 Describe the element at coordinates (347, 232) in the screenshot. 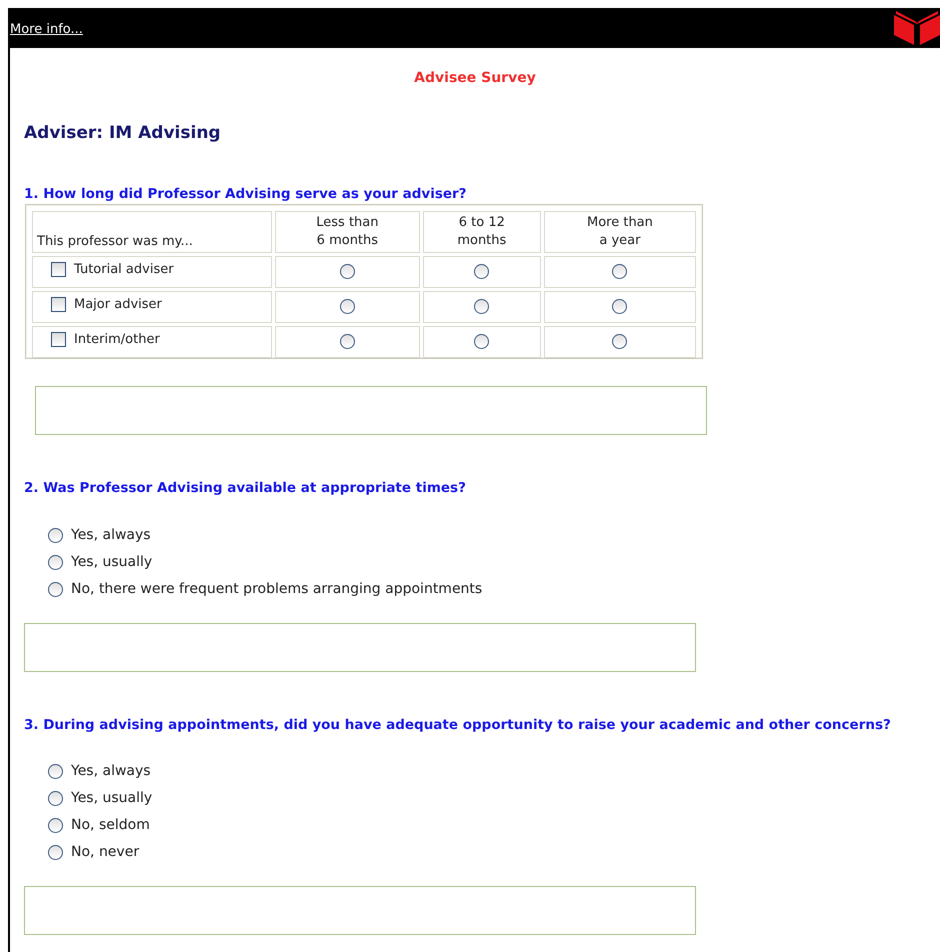

I see `column-header: Less than 6 months` at that location.